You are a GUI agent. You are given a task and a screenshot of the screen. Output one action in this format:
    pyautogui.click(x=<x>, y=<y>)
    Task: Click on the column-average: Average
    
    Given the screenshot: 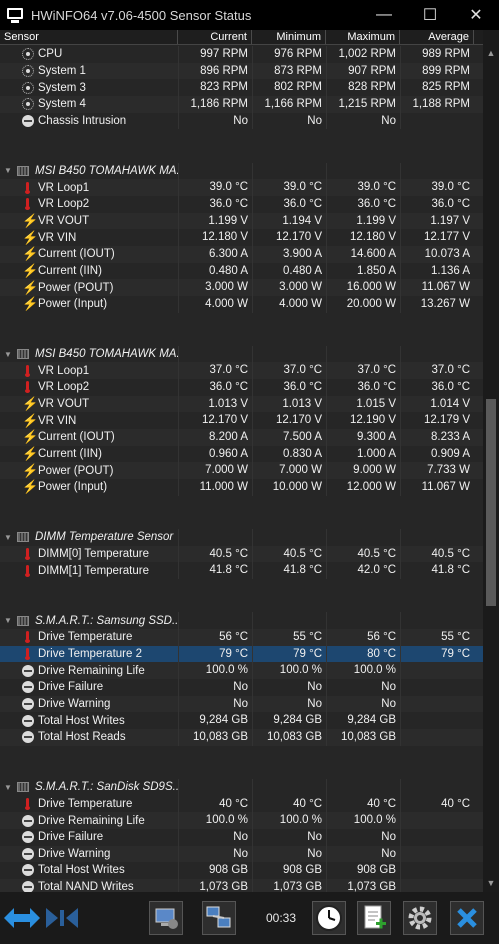 What is the action you would take?
    pyautogui.click(x=437, y=37)
    